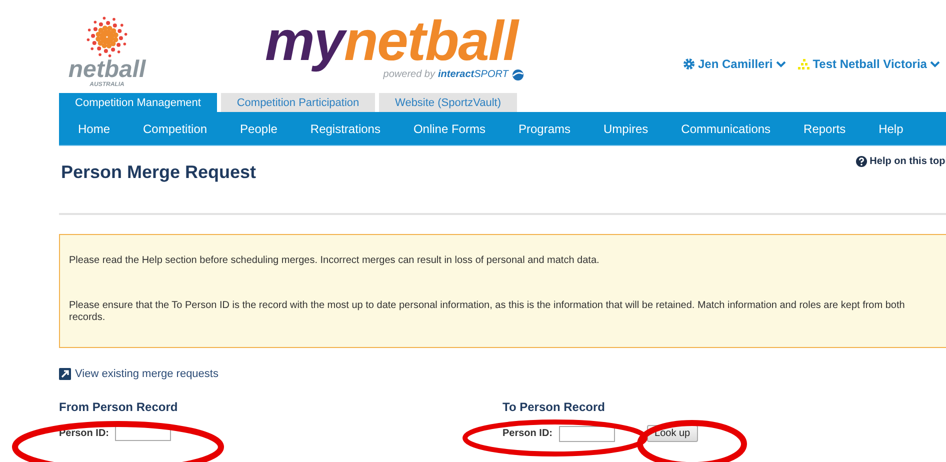  I want to click on notice-text: Please read the Help section before scheduling merges. Incorrect merges can result in loss of personal and match data., so click(334, 261).